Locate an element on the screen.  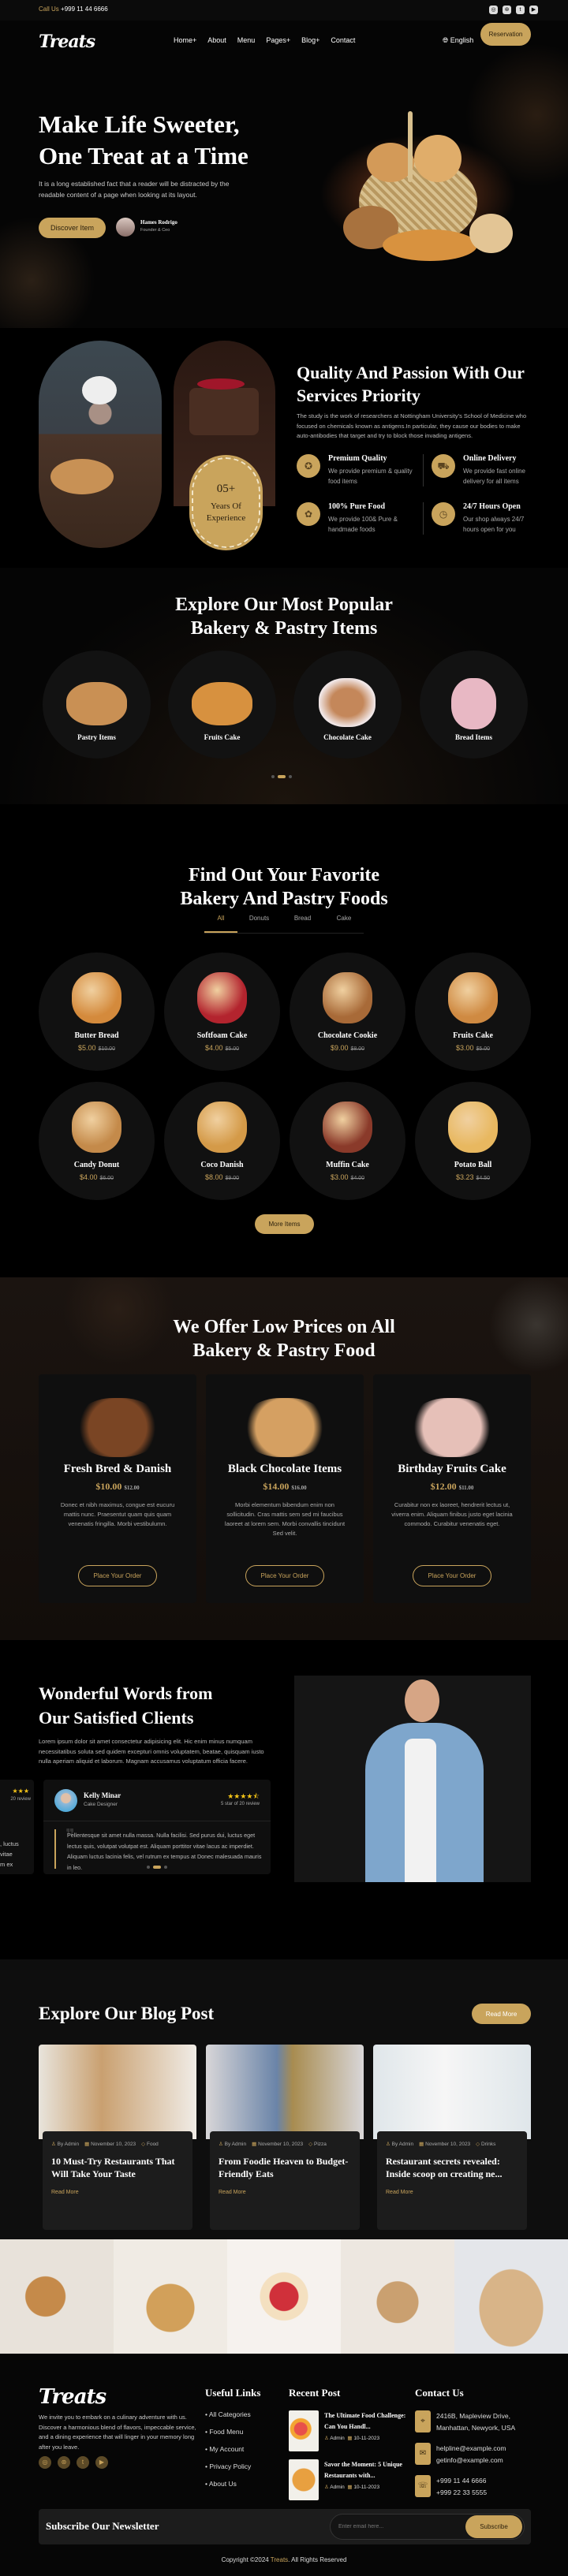
tab-donuts: Donuts is located at coordinates (259, 924).